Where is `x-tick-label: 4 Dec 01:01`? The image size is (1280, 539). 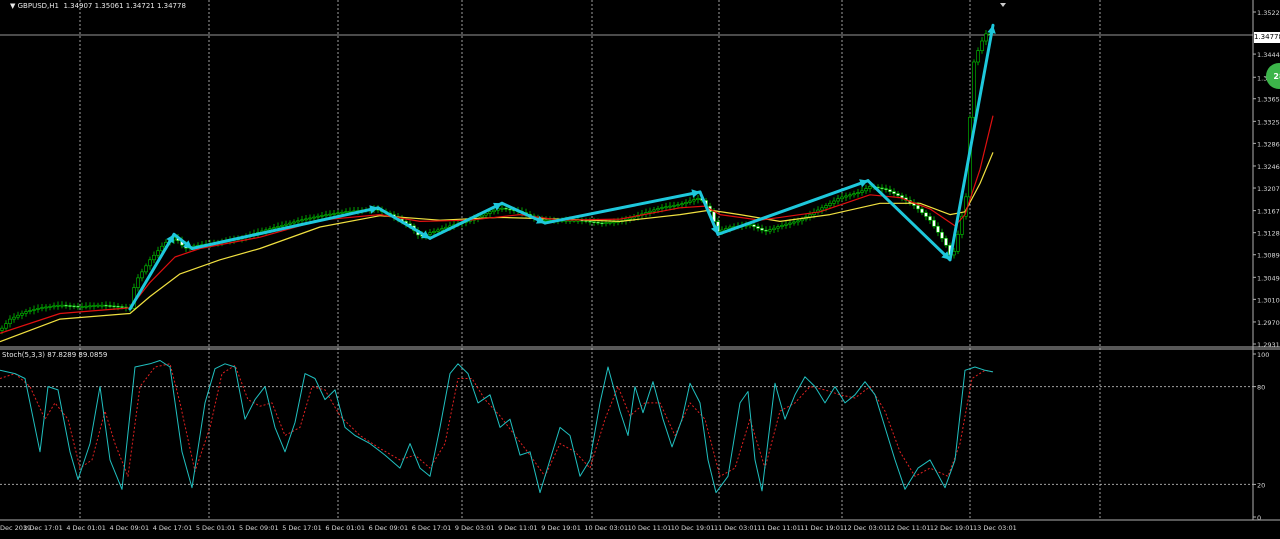
x-tick-label: 4 Dec 01:01 is located at coordinates (86, 528).